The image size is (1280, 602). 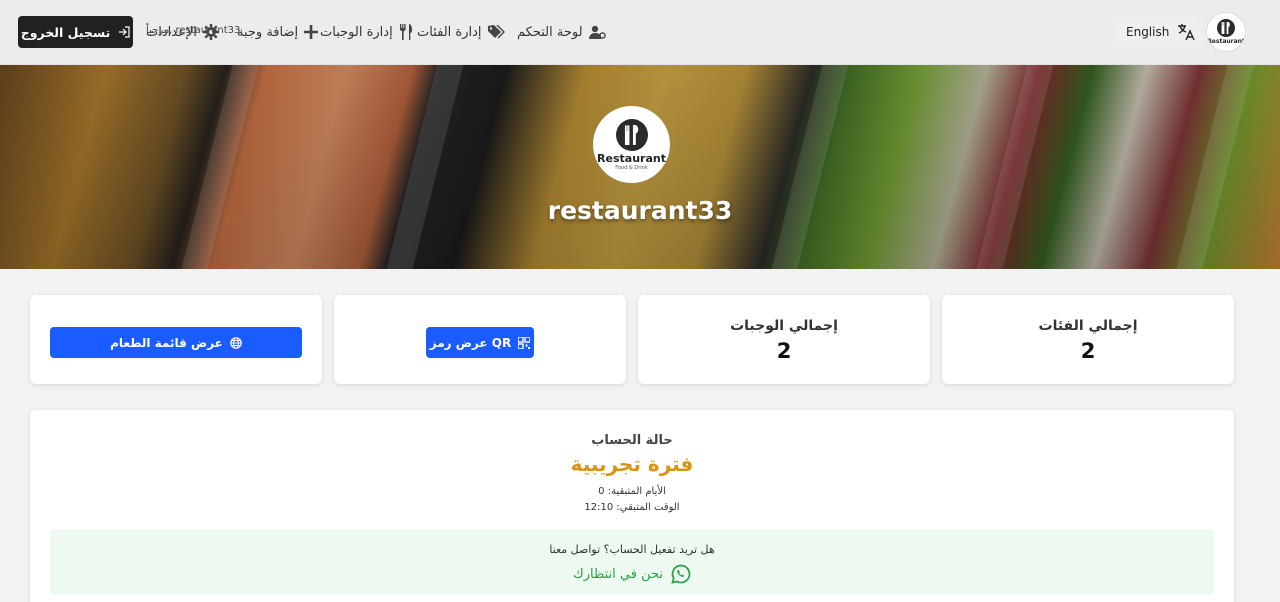 I want to click on nav-categories-label: إدارة الفئات, so click(x=449, y=32).